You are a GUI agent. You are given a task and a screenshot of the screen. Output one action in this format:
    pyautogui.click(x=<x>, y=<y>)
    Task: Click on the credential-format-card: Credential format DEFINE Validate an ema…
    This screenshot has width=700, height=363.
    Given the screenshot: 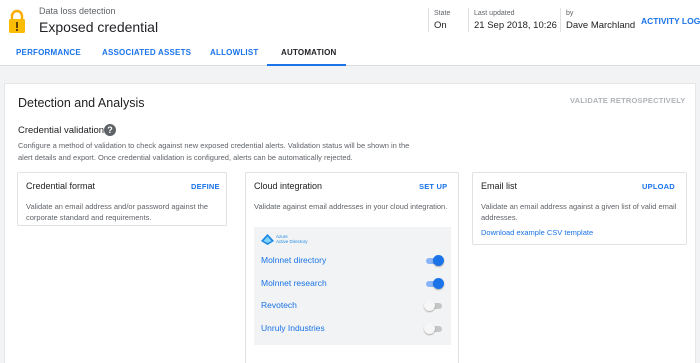 What is the action you would take?
    pyautogui.click(x=122, y=199)
    